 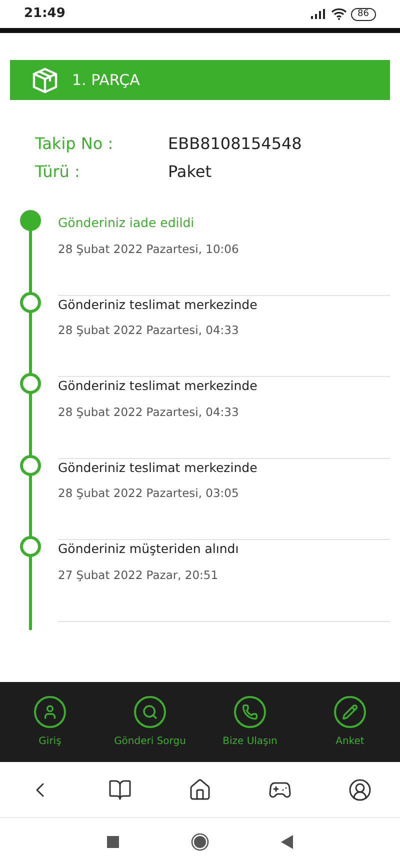 I want to click on section-title: 1. PARÇA, so click(x=106, y=80).